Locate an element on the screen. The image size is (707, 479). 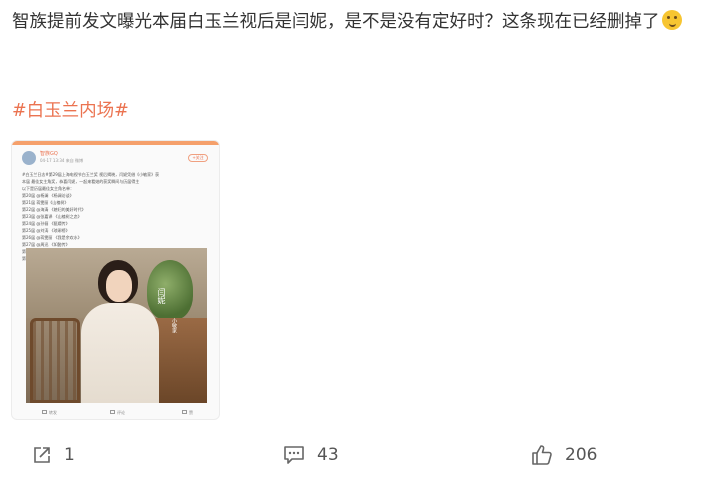
like-button: 206 is located at coordinates (564, 455).